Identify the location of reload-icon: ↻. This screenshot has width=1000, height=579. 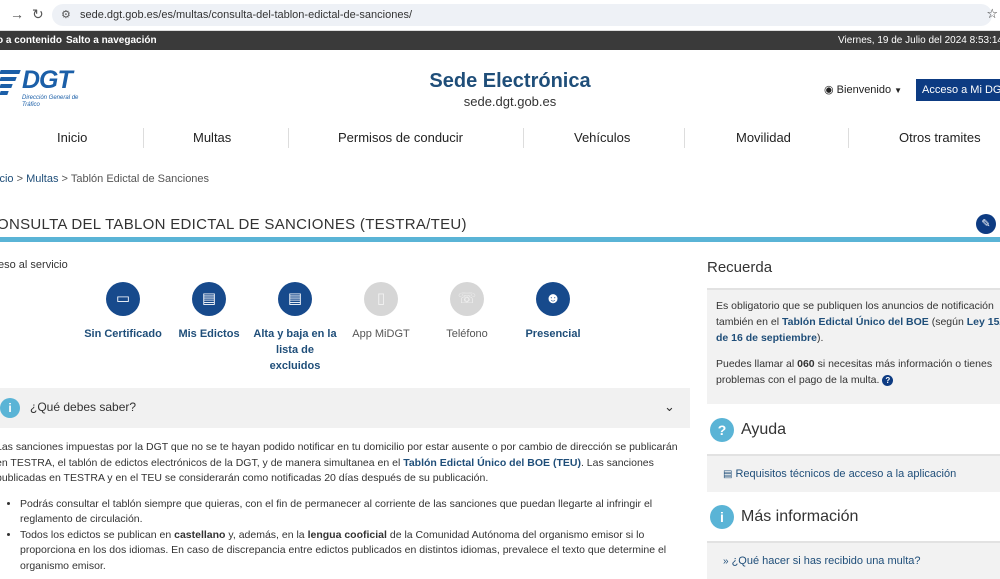
(38, 14).